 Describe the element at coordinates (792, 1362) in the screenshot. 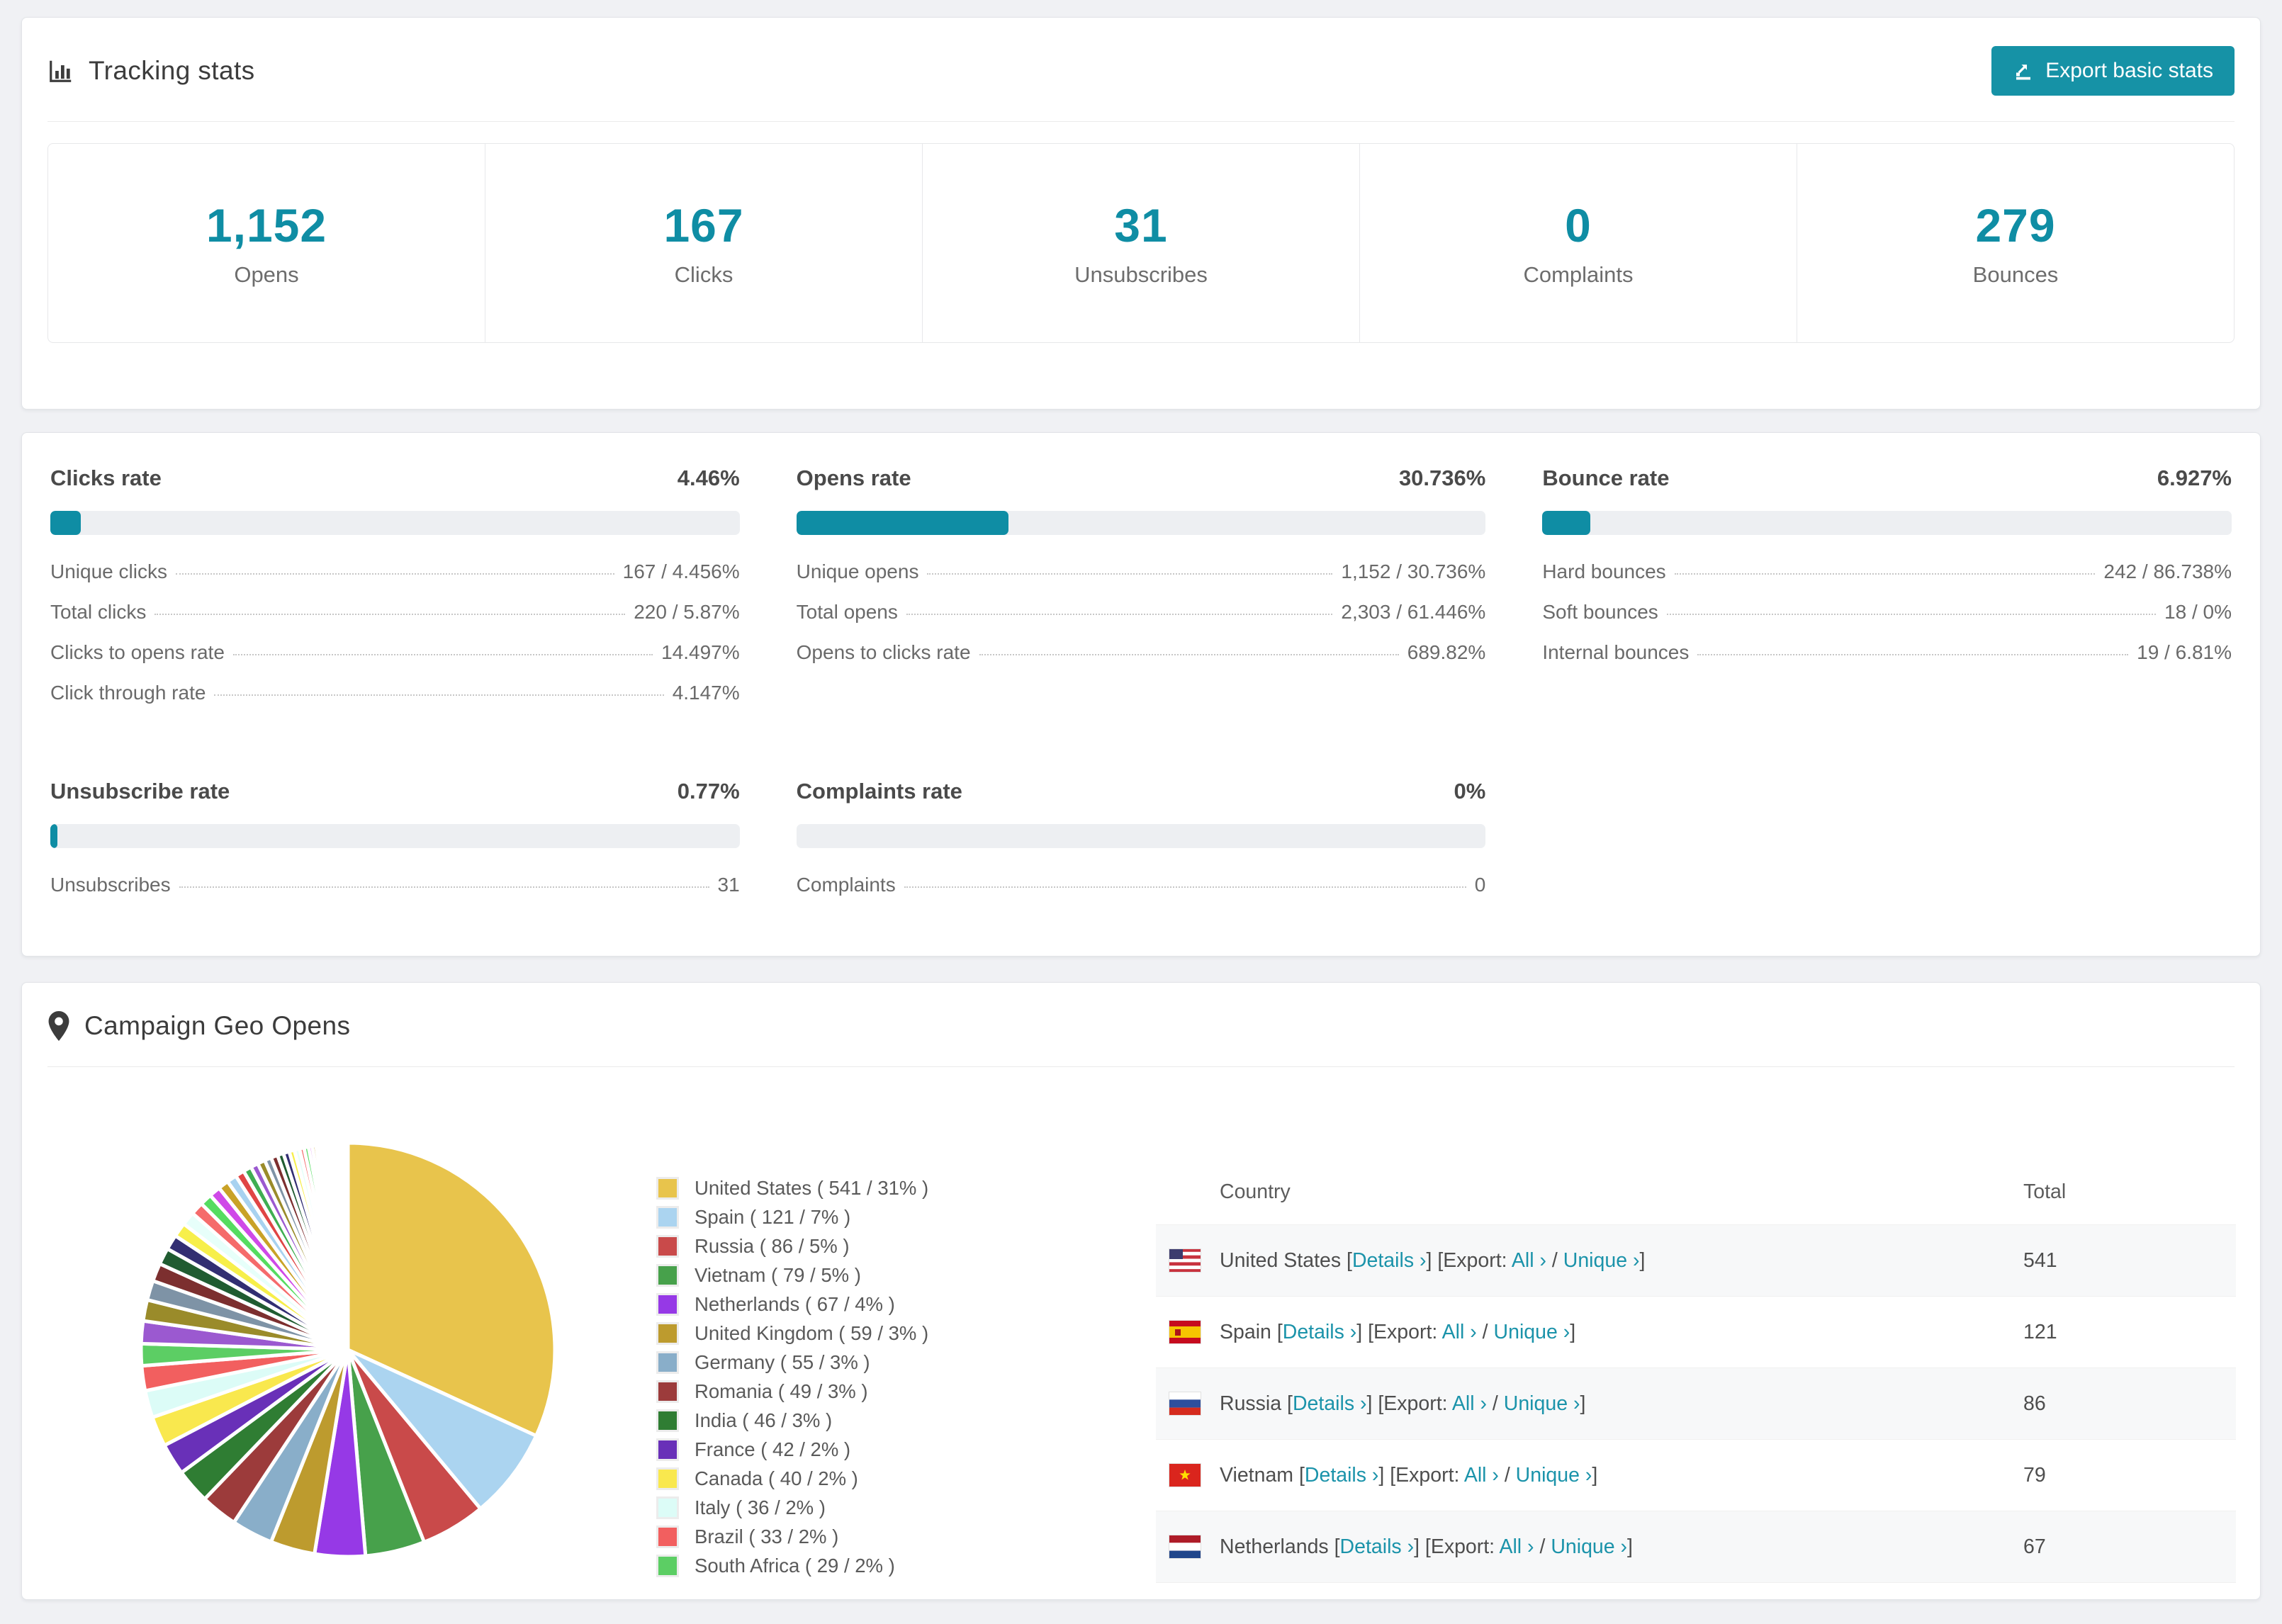

I see `legend-item-germany: Germany ( 55 / 3% )` at that location.